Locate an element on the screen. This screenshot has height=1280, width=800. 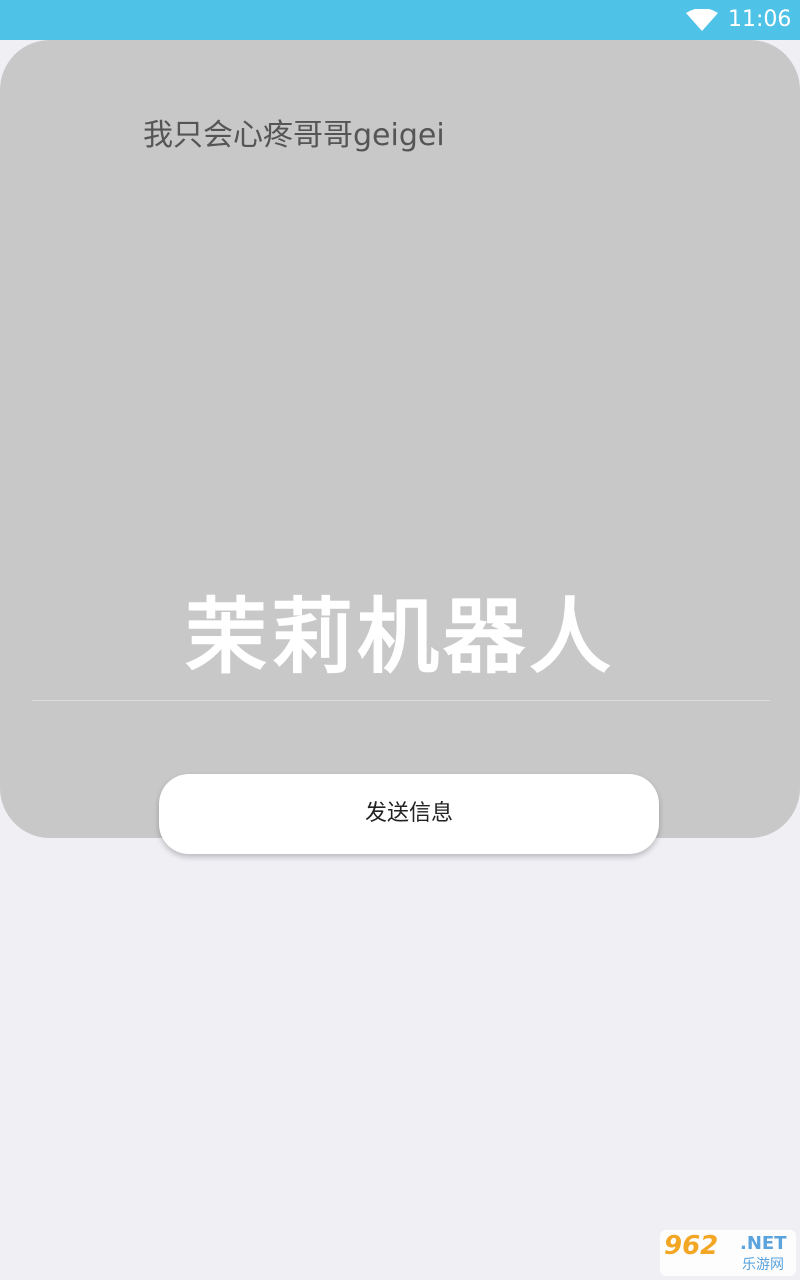
status-time: 11:06 is located at coordinates (760, 19).